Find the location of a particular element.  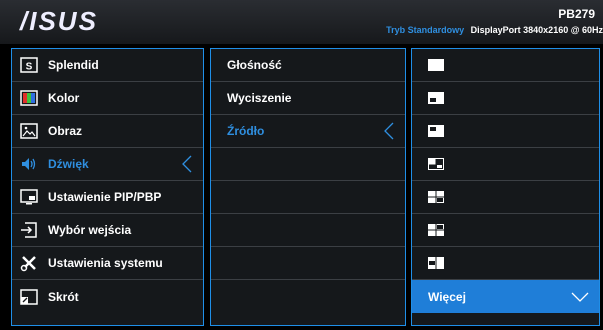

splendid-icon: S is located at coordinates (29, 65).